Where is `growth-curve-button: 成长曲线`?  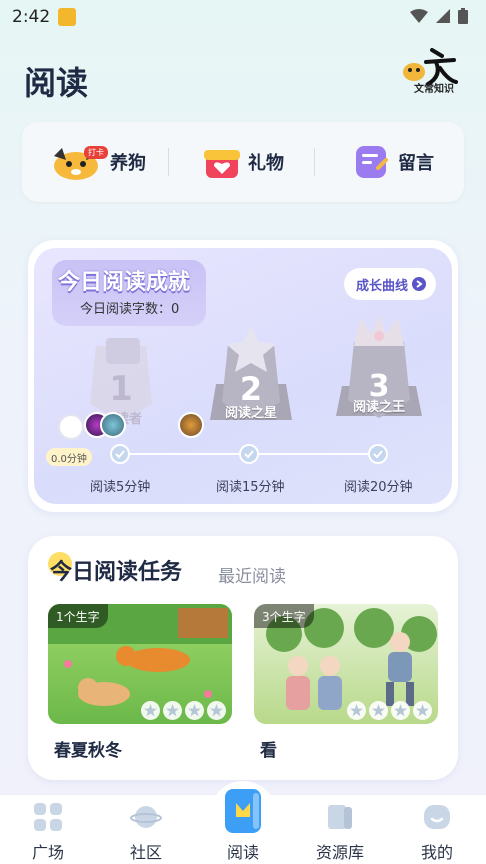 growth-curve-button: 成长曲线 is located at coordinates (389, 284).